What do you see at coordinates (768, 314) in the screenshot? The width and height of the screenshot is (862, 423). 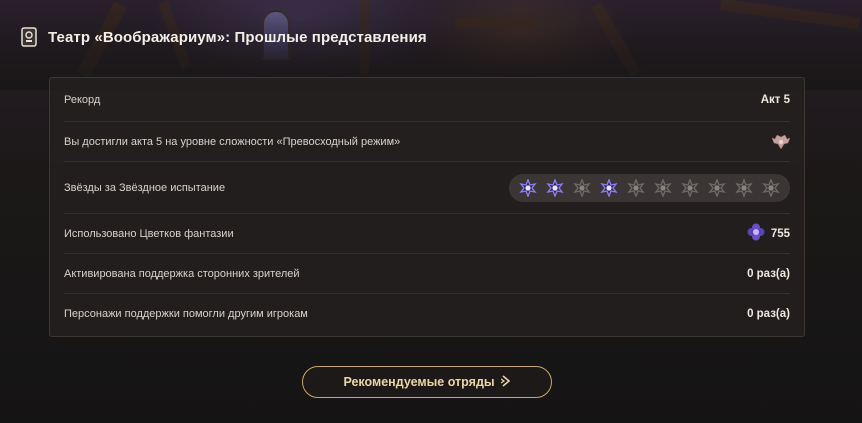 I see `support-helped-value: 0 раз(а)` at bounding box center [768, 314].